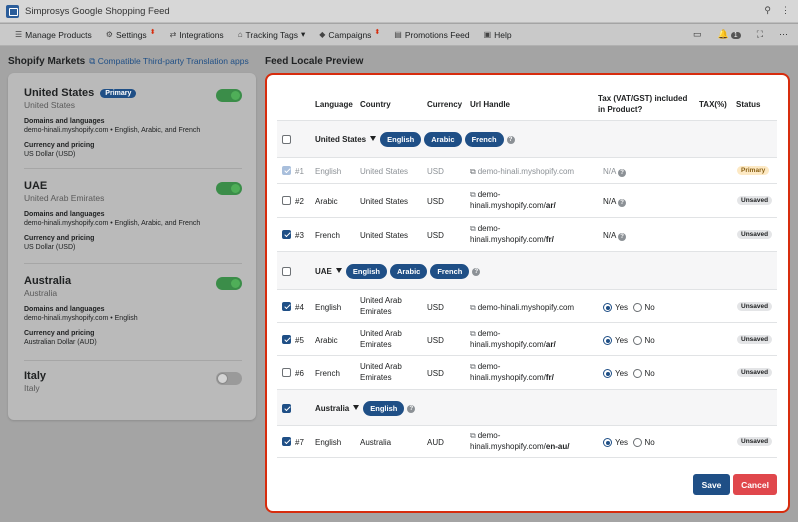  Describe the element at coordinates (431, 35) in the screenshot. I see `menu-promotions-feed: ▤ Promotions Feed` at that location.